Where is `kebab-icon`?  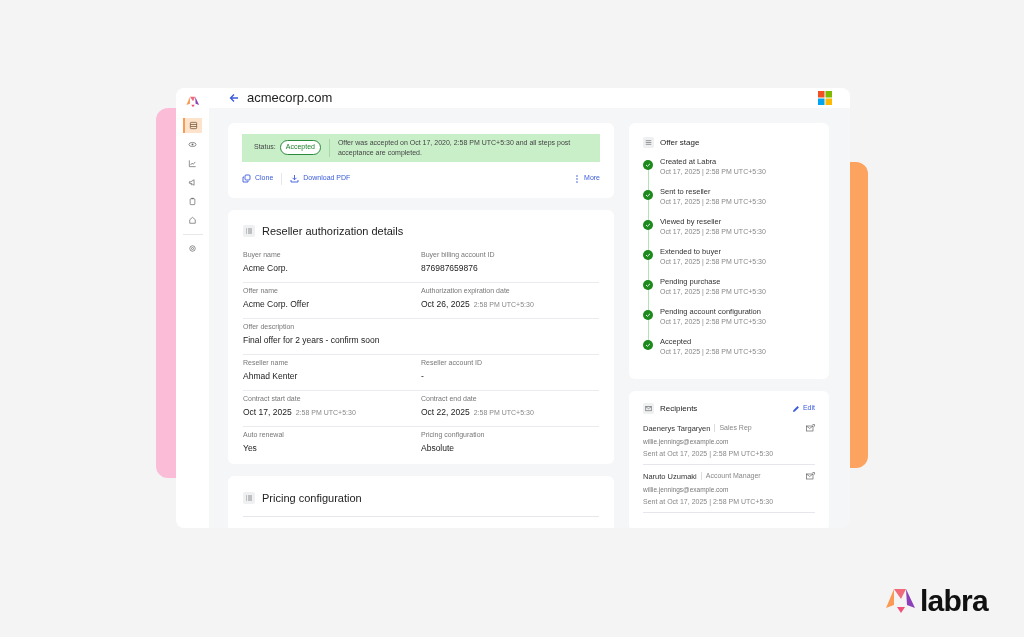
kebab-icon is located at coordinates (577, 178).